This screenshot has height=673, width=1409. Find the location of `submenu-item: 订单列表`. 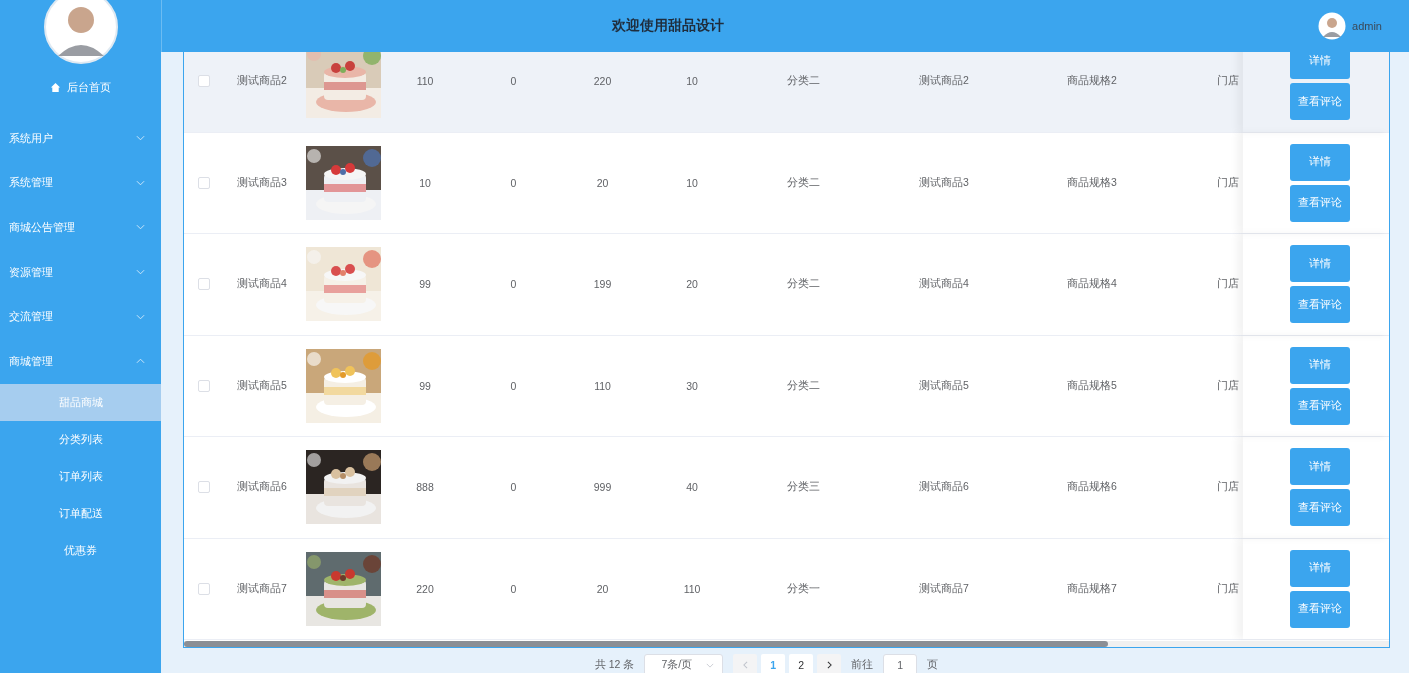

submenu-item: 订单列表 is located at coordinates (80, 476).